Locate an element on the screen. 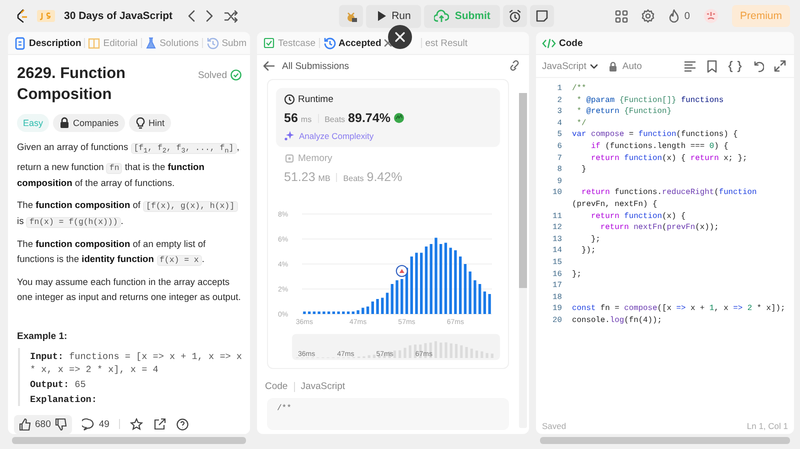  description-paragraph: Given an array of functions [f$_{1}$, f$_{2}$, f$_{3}$, ..., f$_{n}$] , return a new function fn that is the function composition of the array of functions. is located at coordinates (128, 165).